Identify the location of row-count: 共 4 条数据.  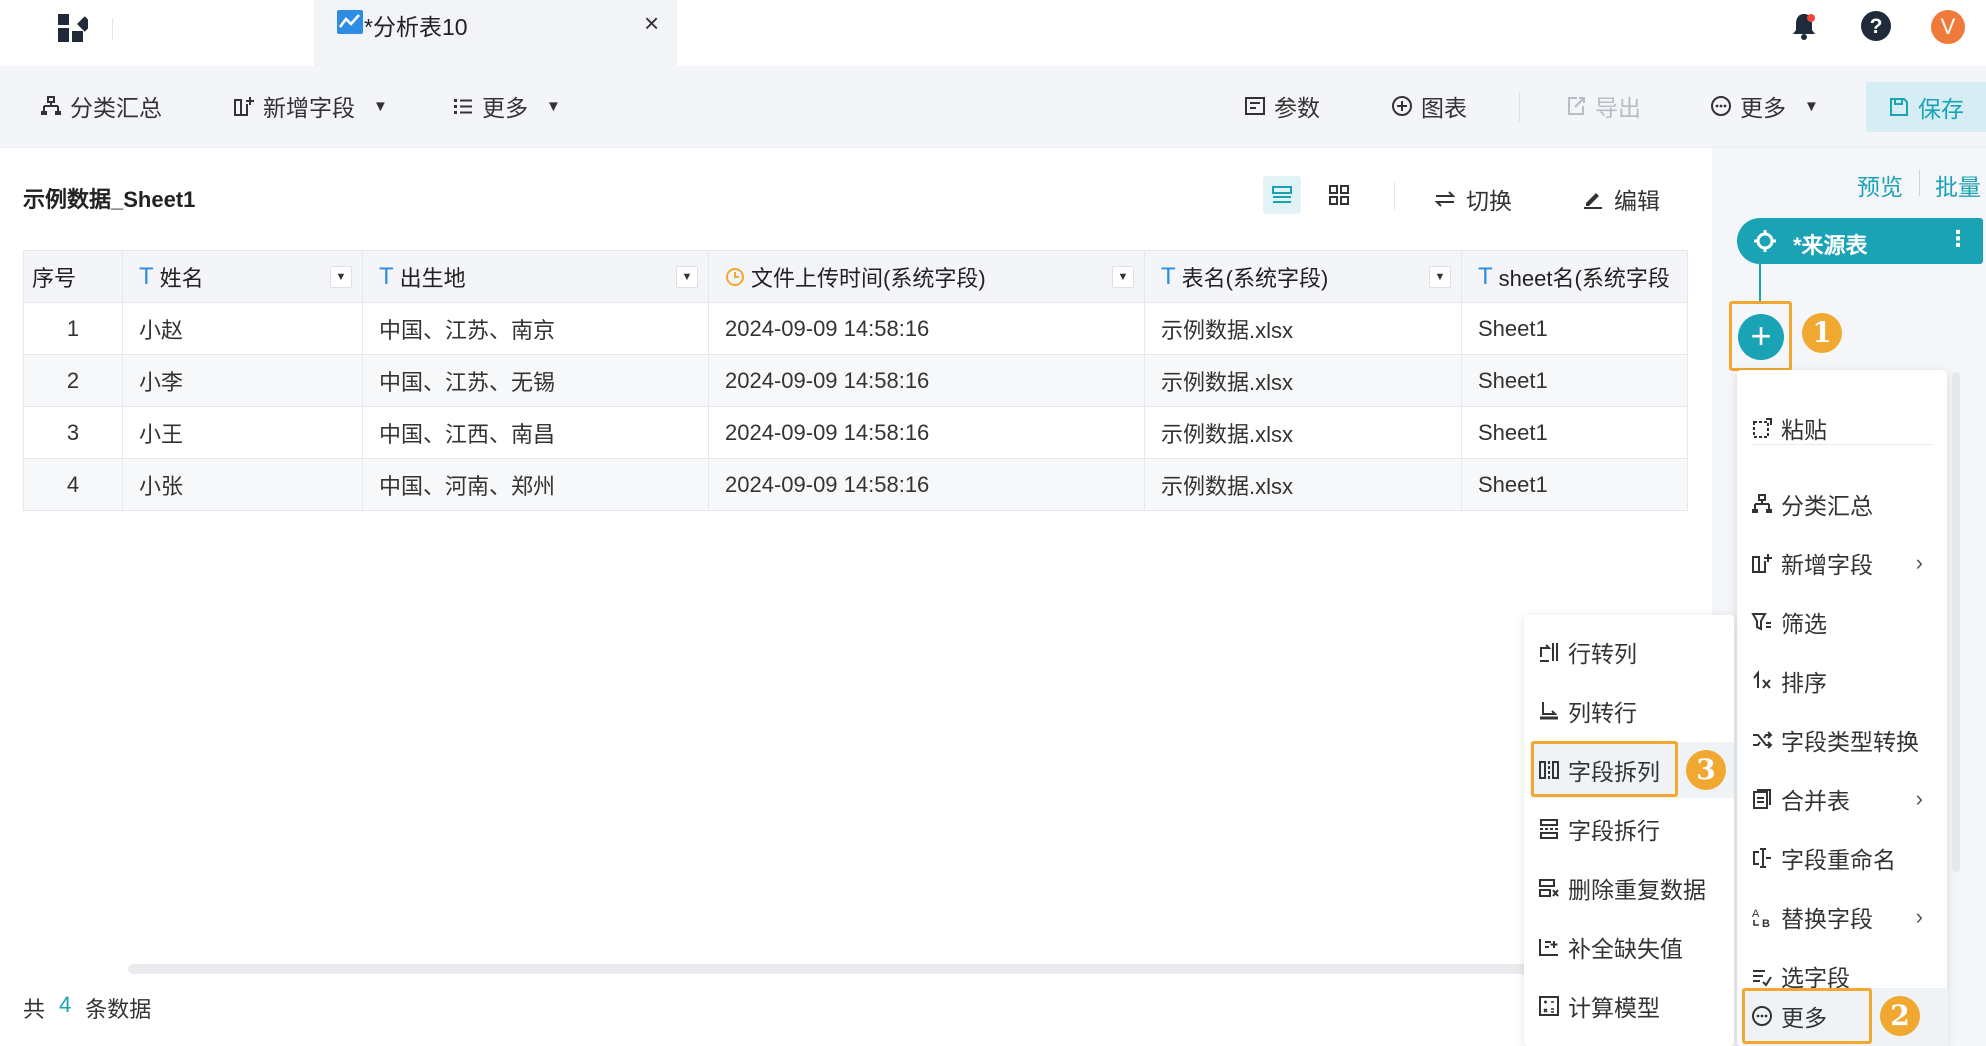
(87, 1007).